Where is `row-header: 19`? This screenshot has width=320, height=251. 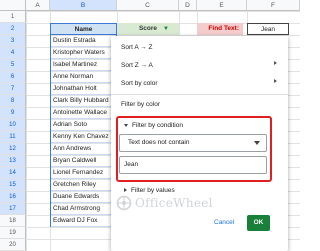 row-header: 19 is located at coordinates (13, 233).